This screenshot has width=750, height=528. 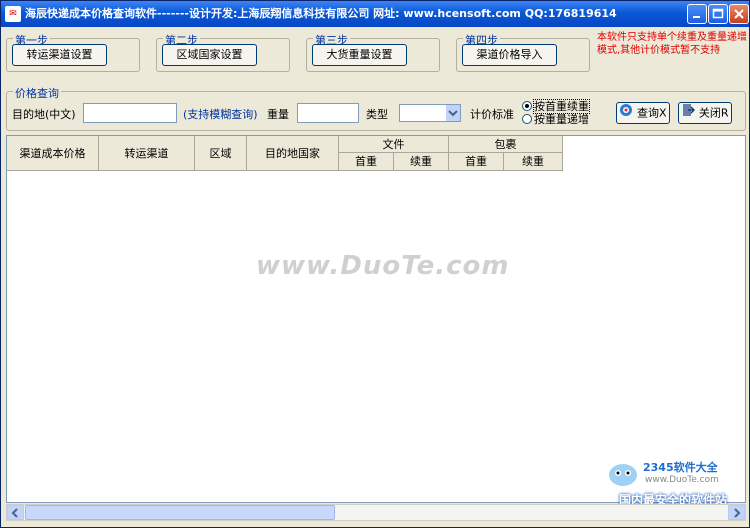 I want to click on column-header-region: 区域, so click(x=221, y=153).